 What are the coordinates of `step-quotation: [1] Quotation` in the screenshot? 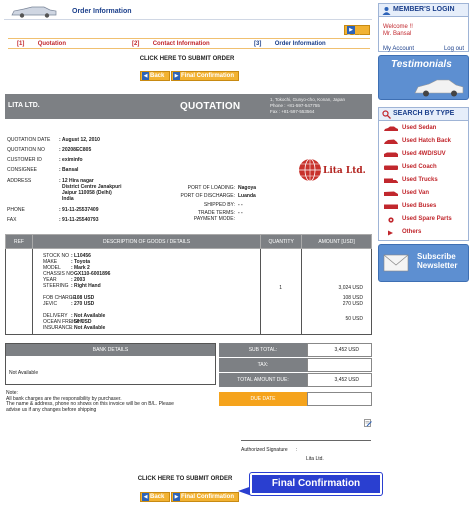 It's located at (41, 44).